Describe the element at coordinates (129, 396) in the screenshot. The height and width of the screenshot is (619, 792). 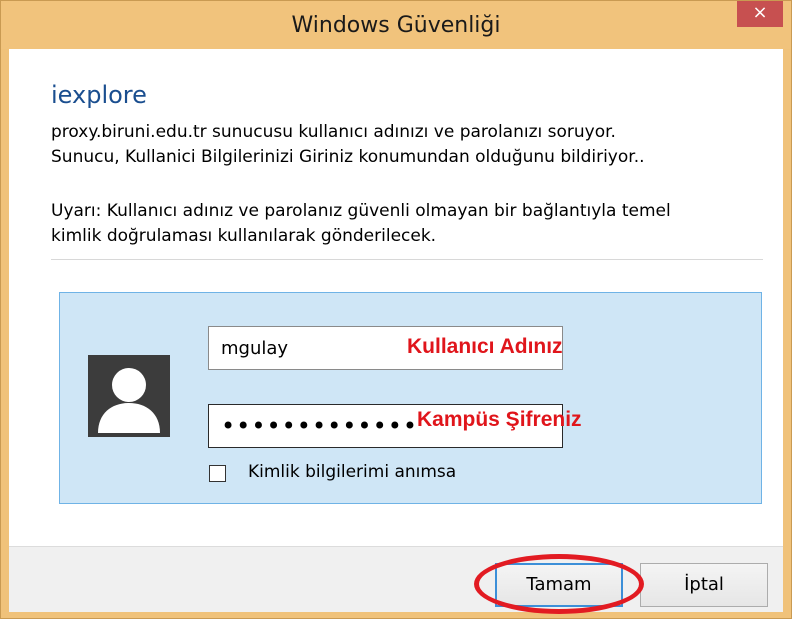
I see `user-avatar-icon` at that location.